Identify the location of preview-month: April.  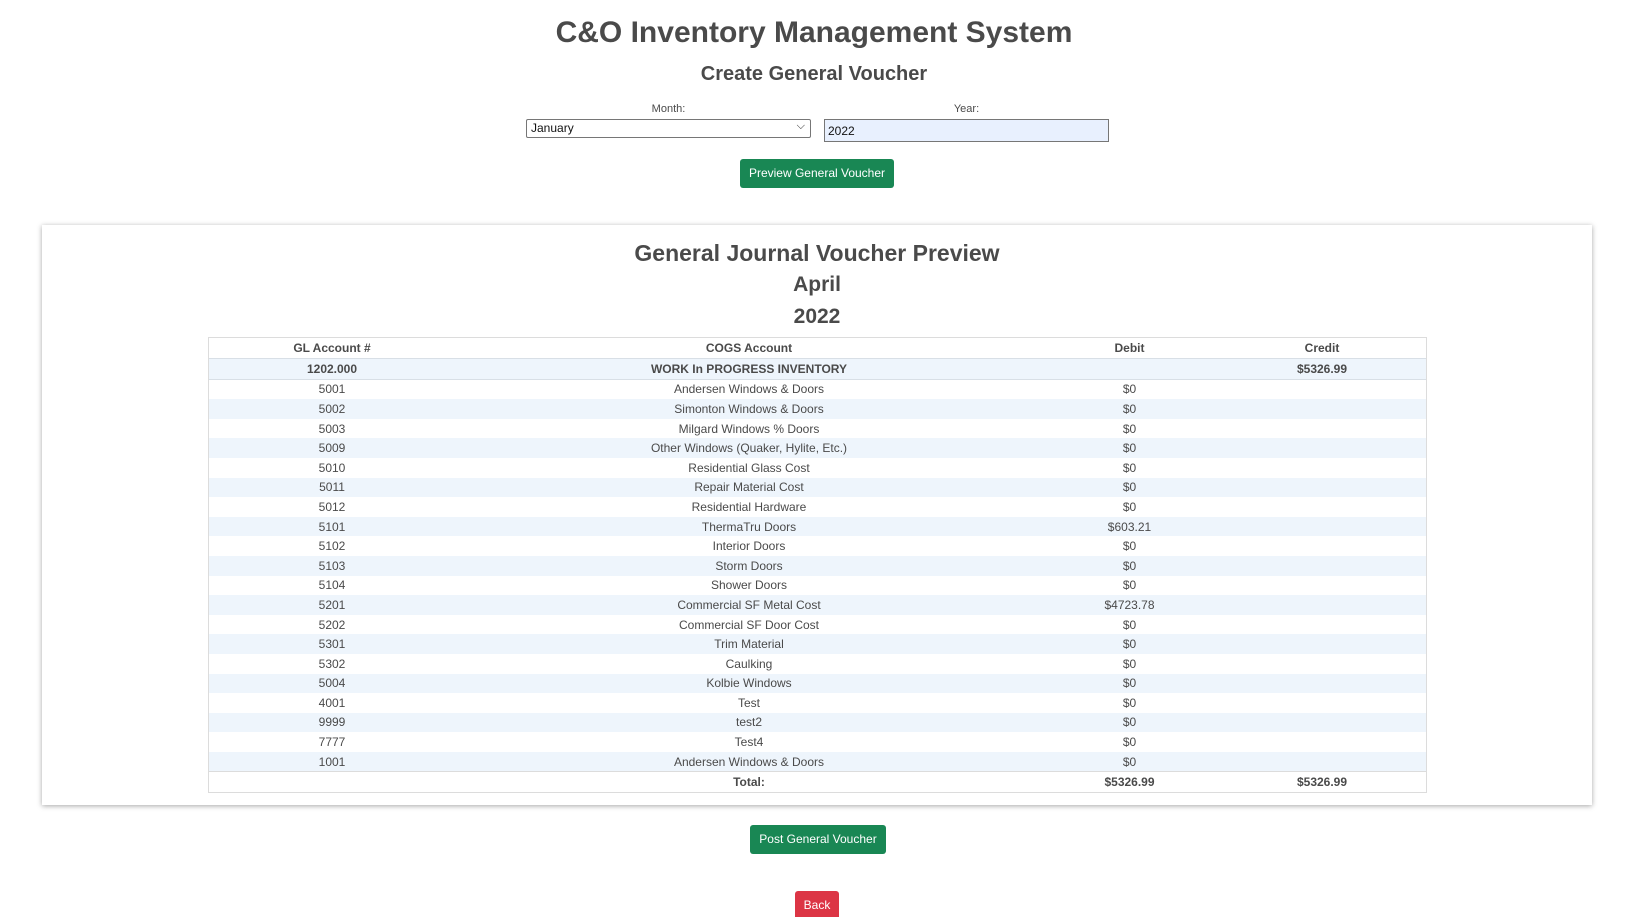
(817, 284).